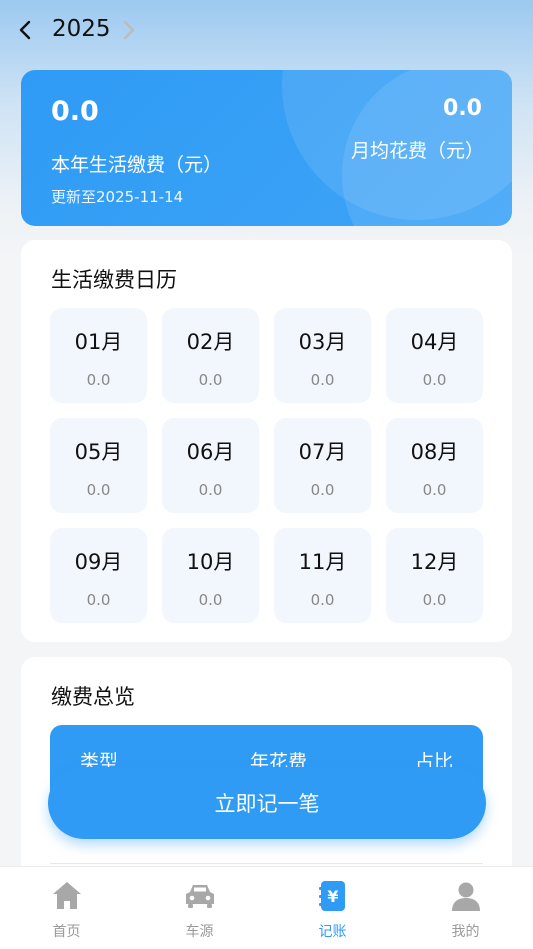 The width and height of the screenshot is (533, 949). What do you see at coordinates (128, 30) in the screenshot?
I see `chevron-right-icon` at bounding box center [128, 30].